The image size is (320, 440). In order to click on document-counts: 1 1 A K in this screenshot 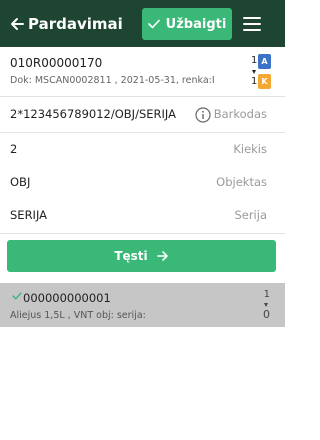, I will do `click(262, 73)`.